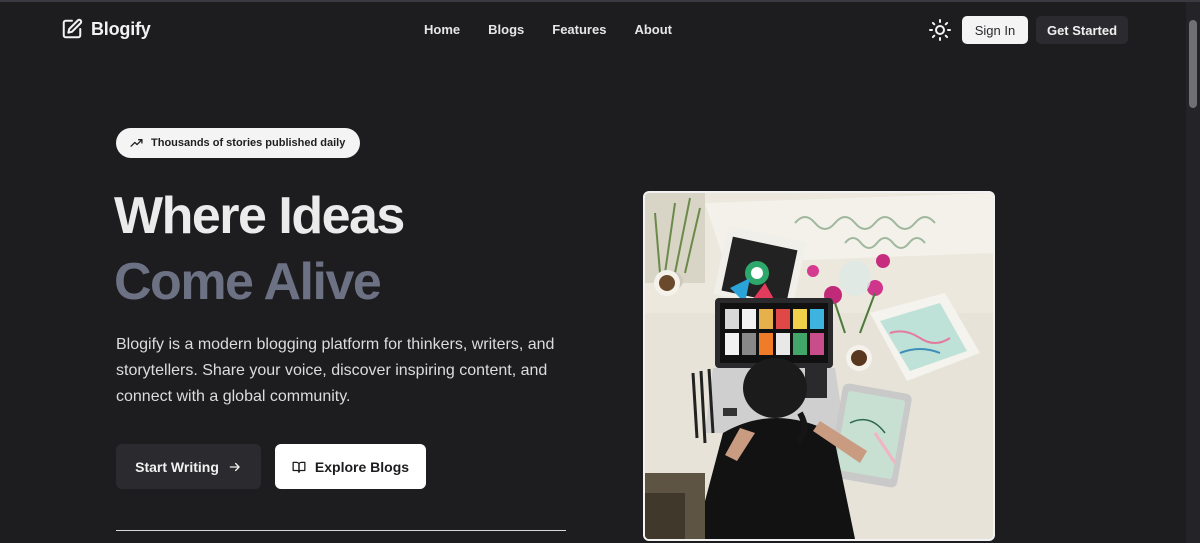 Image resolution: width=1200 pixels, height=543 pixels. What do you see at coordinates (234, 466) in the screenshot?
I see `arrow-right-icon` at bounding box center [234, 466].